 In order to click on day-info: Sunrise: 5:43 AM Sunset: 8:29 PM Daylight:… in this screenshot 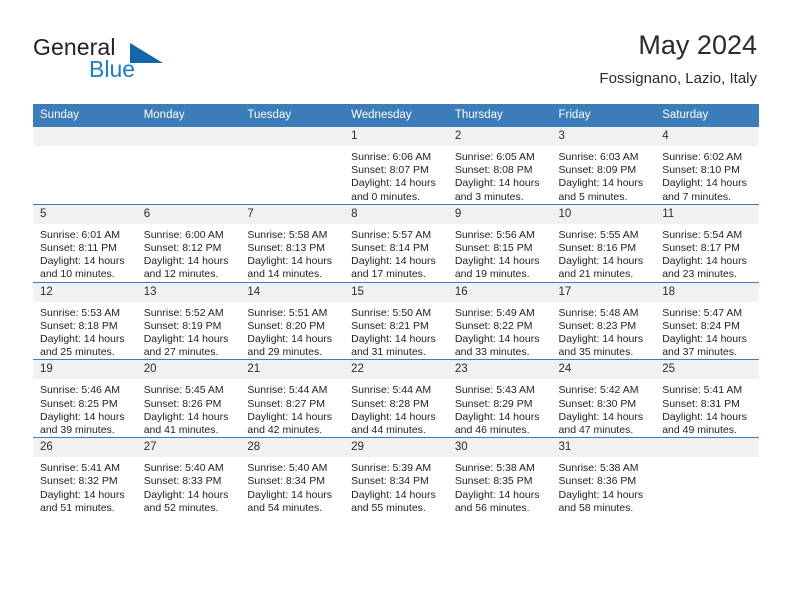, I will do `click(500, 408)`.